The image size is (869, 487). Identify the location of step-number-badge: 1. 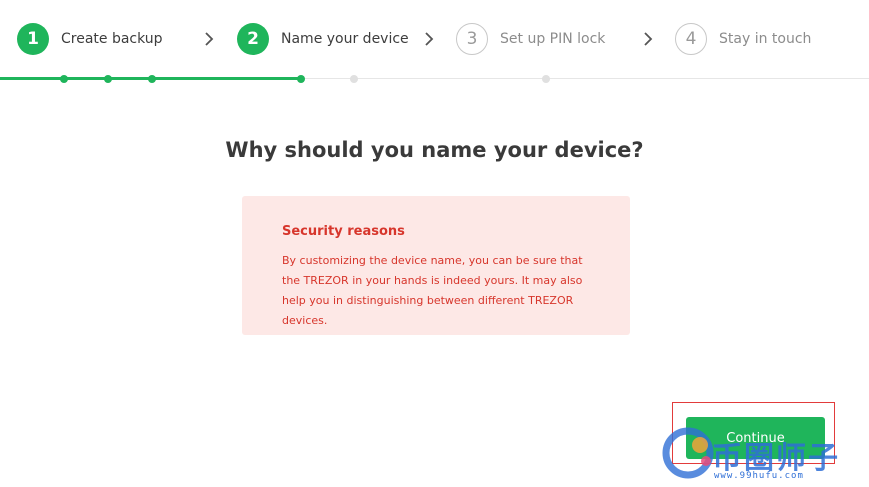
(33, 39).